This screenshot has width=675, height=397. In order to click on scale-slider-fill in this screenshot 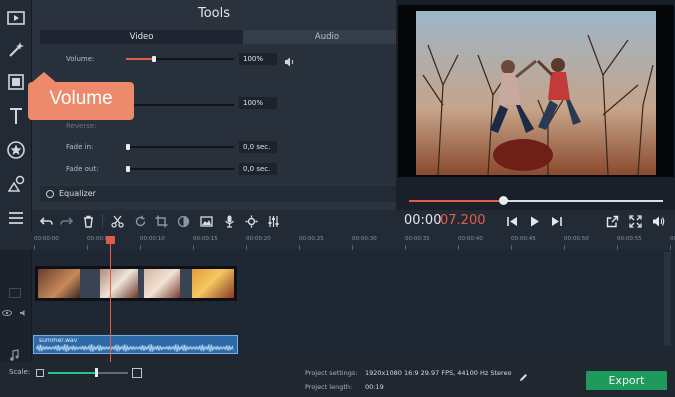, I will do `click(72, 373)`.